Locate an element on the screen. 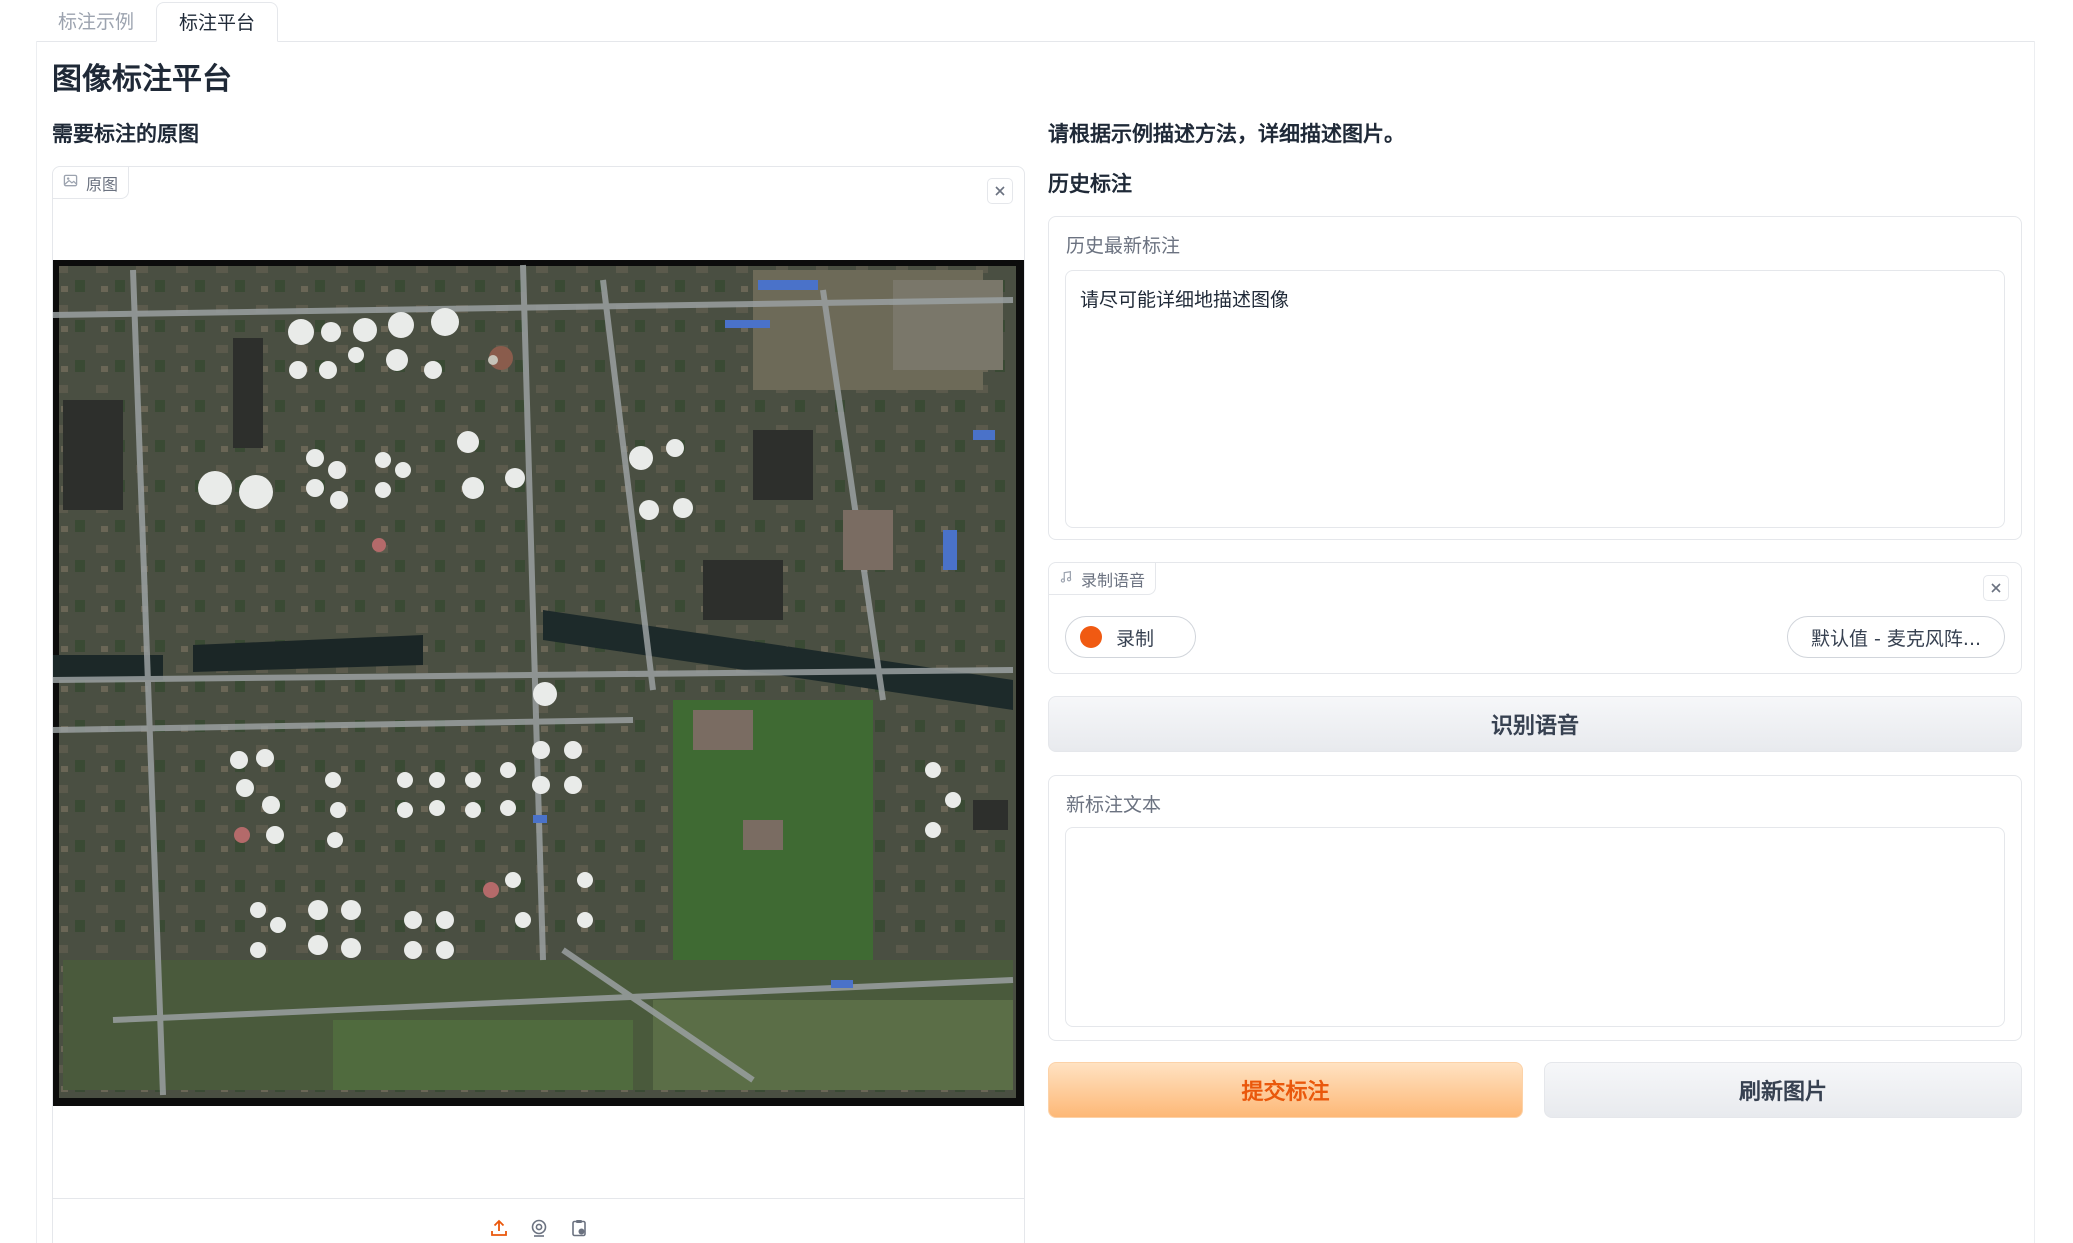  audio-block-tag: 录制语音 is located at coordinates (1103, 579).